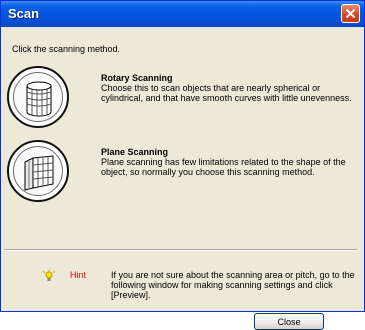  What do you see at coordinates (182, 14) in the screenshot?
I see `title-bar: Scan` at bounding box center [182, 14].